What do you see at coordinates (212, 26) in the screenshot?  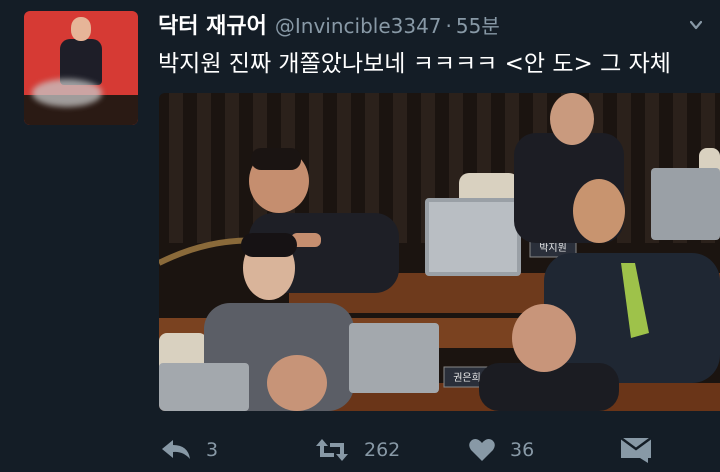 I see `display-name: 닥터 재규어` at bounding box center [212, 26].